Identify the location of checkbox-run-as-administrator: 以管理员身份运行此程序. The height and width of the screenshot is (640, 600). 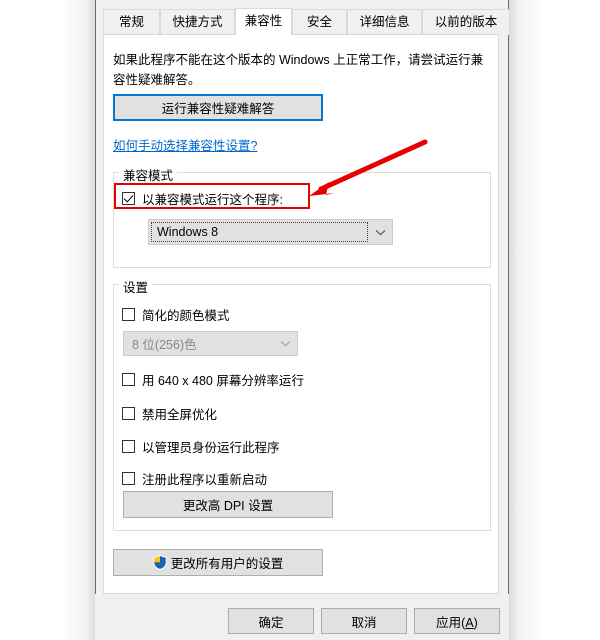
(201, 446).